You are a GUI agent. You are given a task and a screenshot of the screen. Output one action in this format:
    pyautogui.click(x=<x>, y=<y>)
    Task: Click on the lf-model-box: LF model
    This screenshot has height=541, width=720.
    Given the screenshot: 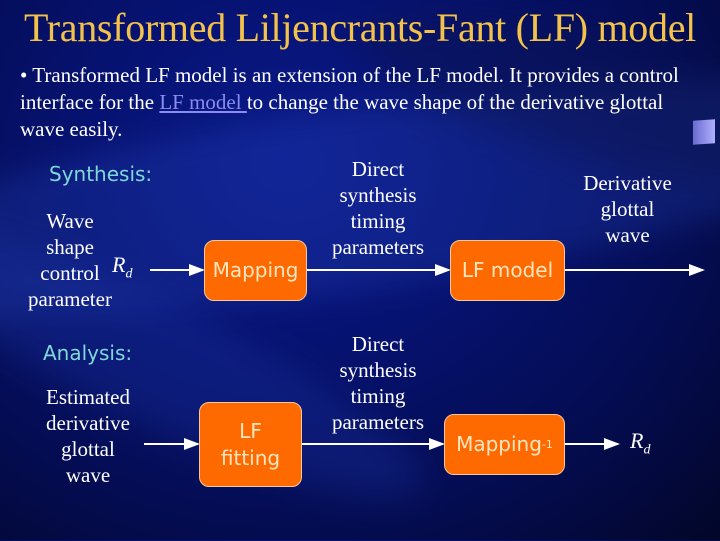 What is the action you would take?
    pyautogui.click(x=507, y=270)
    